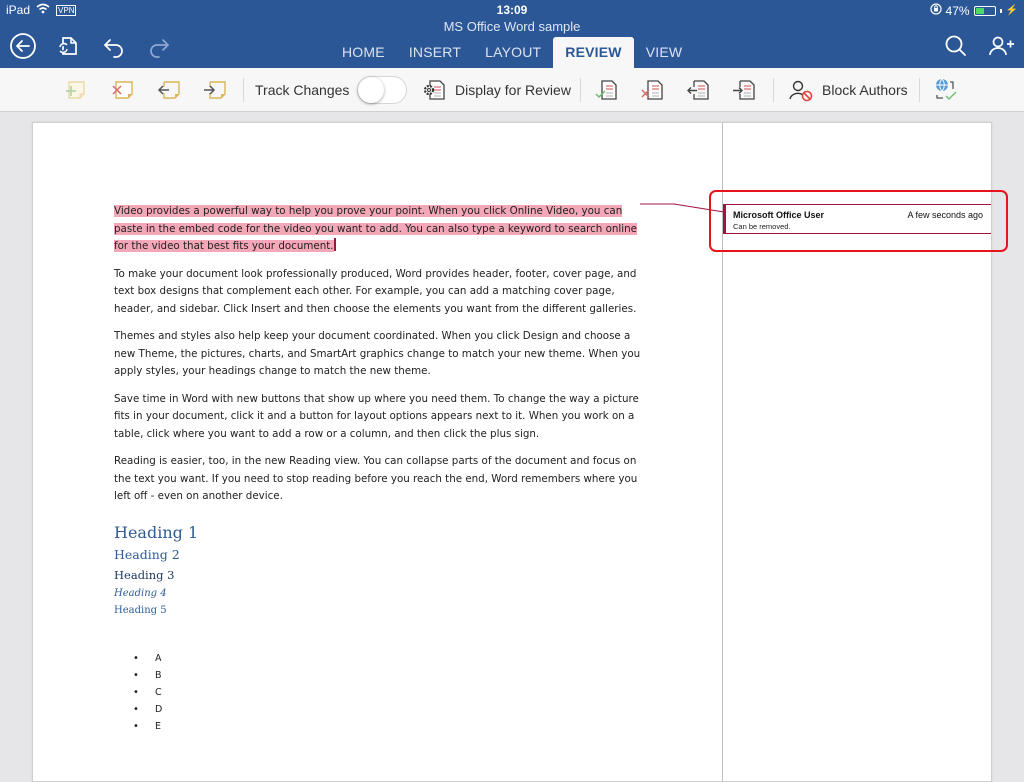  What do you see at coordinates (682, 208) in the screenshot?
I see `comment-connector-line` at bounding box center [682, 208].